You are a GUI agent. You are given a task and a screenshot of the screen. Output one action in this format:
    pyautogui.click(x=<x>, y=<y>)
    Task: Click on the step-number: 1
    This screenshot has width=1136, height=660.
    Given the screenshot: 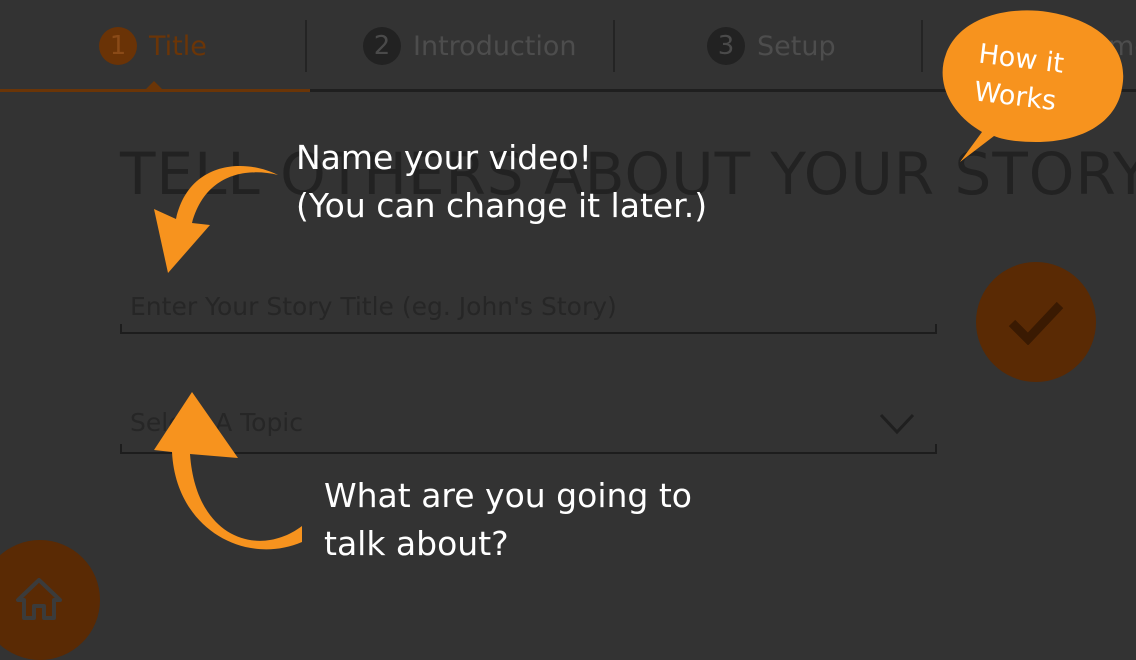 What is the action you would take?
    pyautogui.click(x=118, y=46)
    